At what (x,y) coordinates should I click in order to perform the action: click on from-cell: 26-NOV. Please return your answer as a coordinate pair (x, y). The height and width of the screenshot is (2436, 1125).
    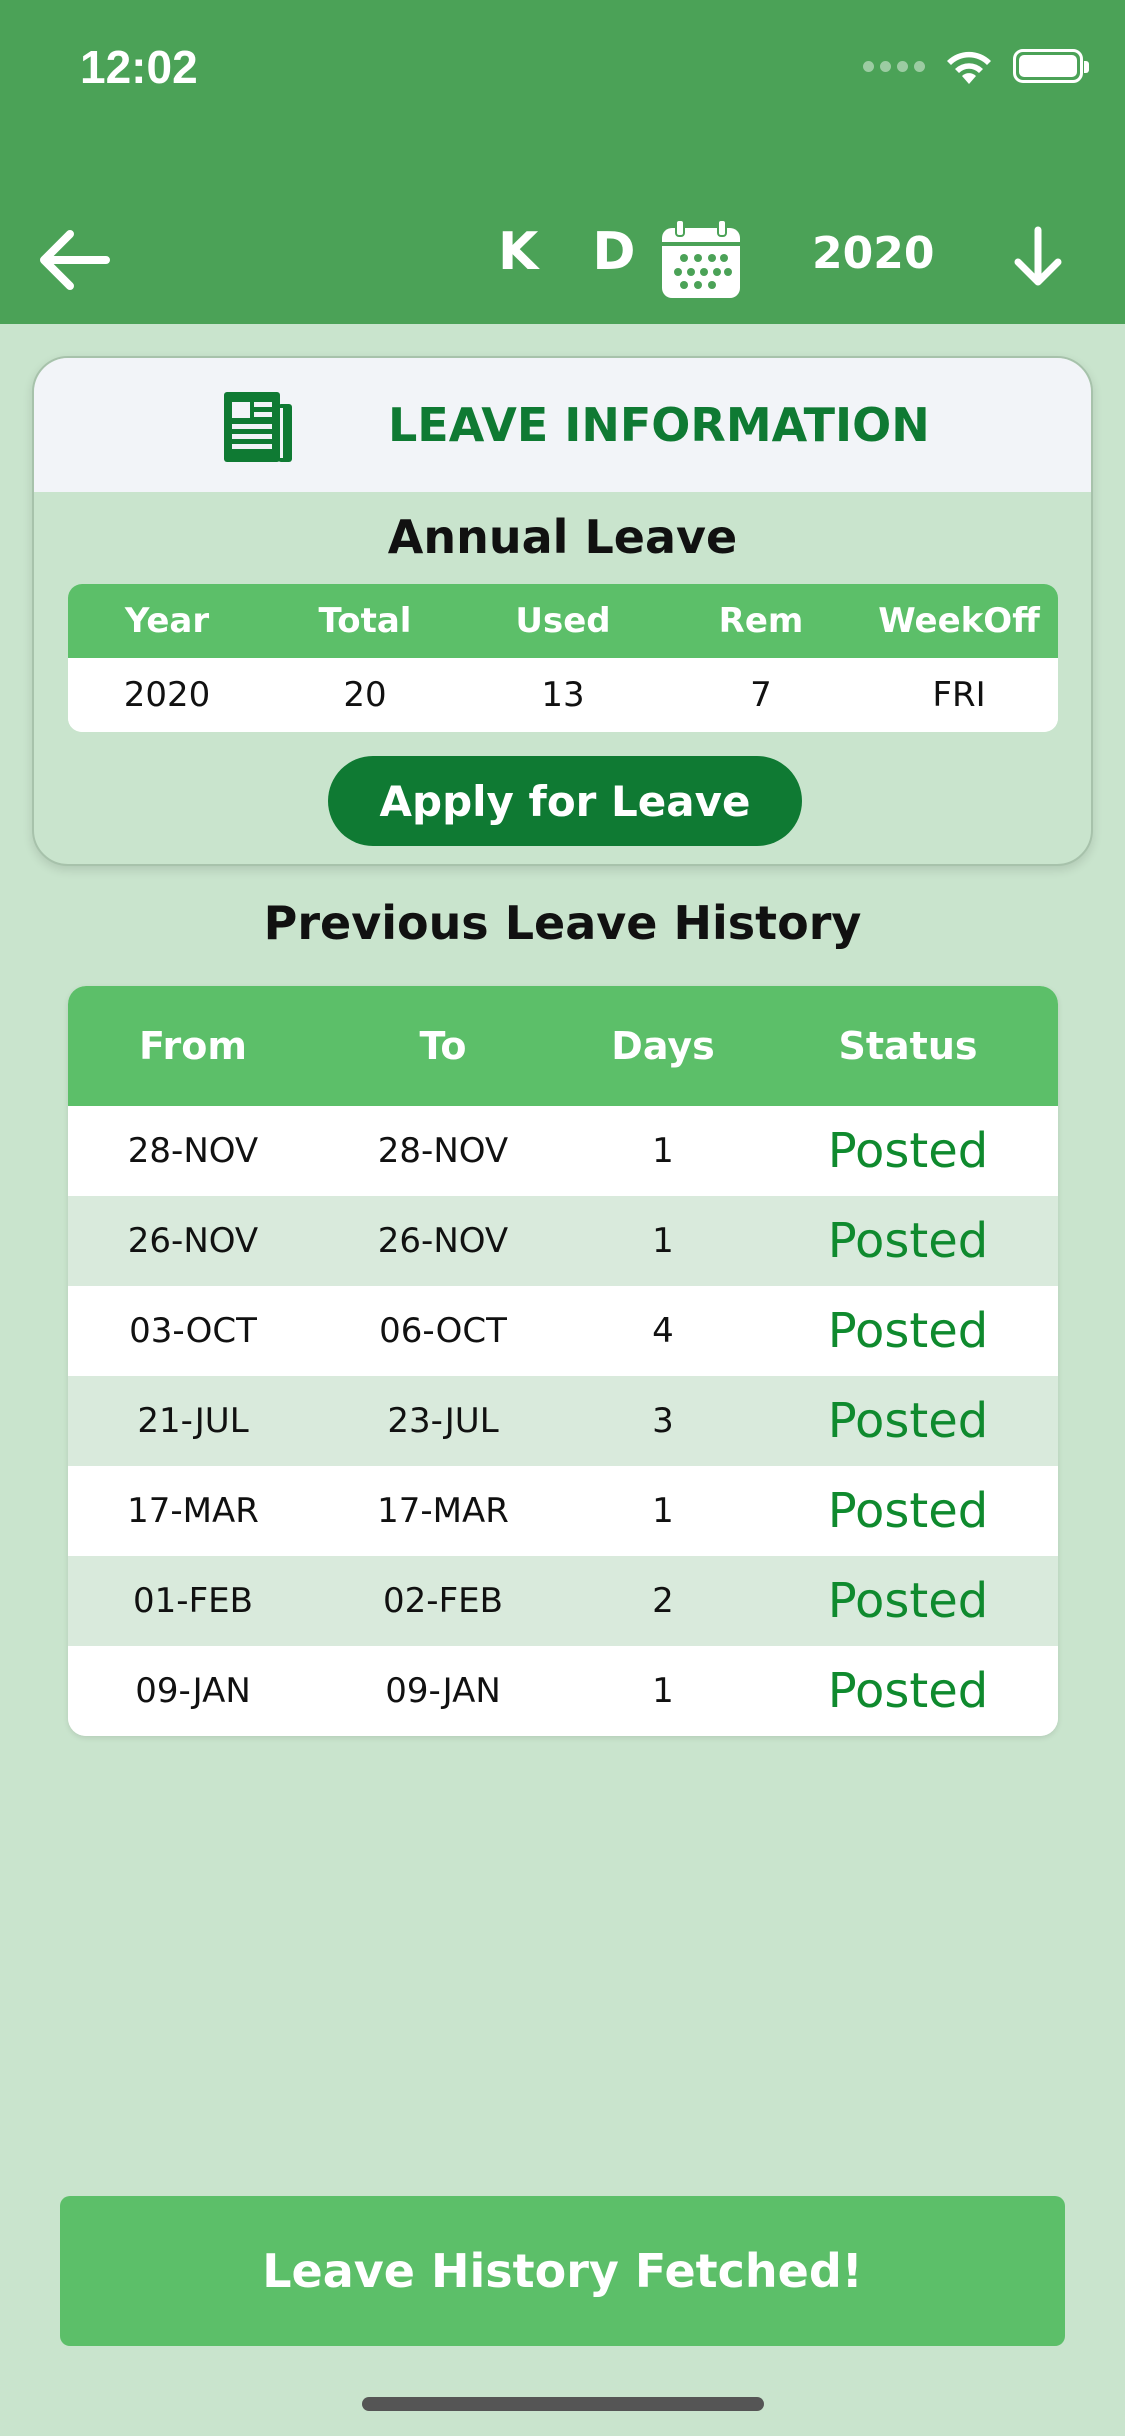
    Looking at the image, I should click on (193, 1241).